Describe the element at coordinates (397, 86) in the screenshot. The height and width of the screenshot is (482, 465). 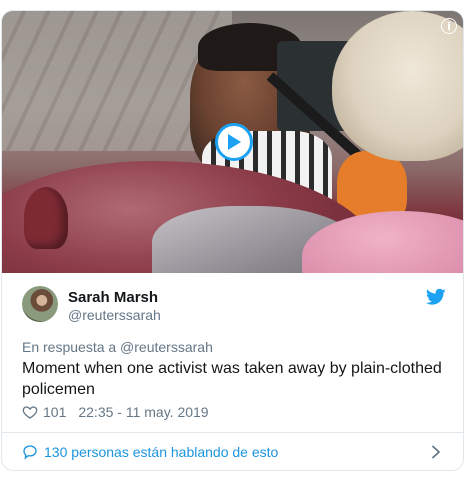
I see `thumbnail-hat` at that location.